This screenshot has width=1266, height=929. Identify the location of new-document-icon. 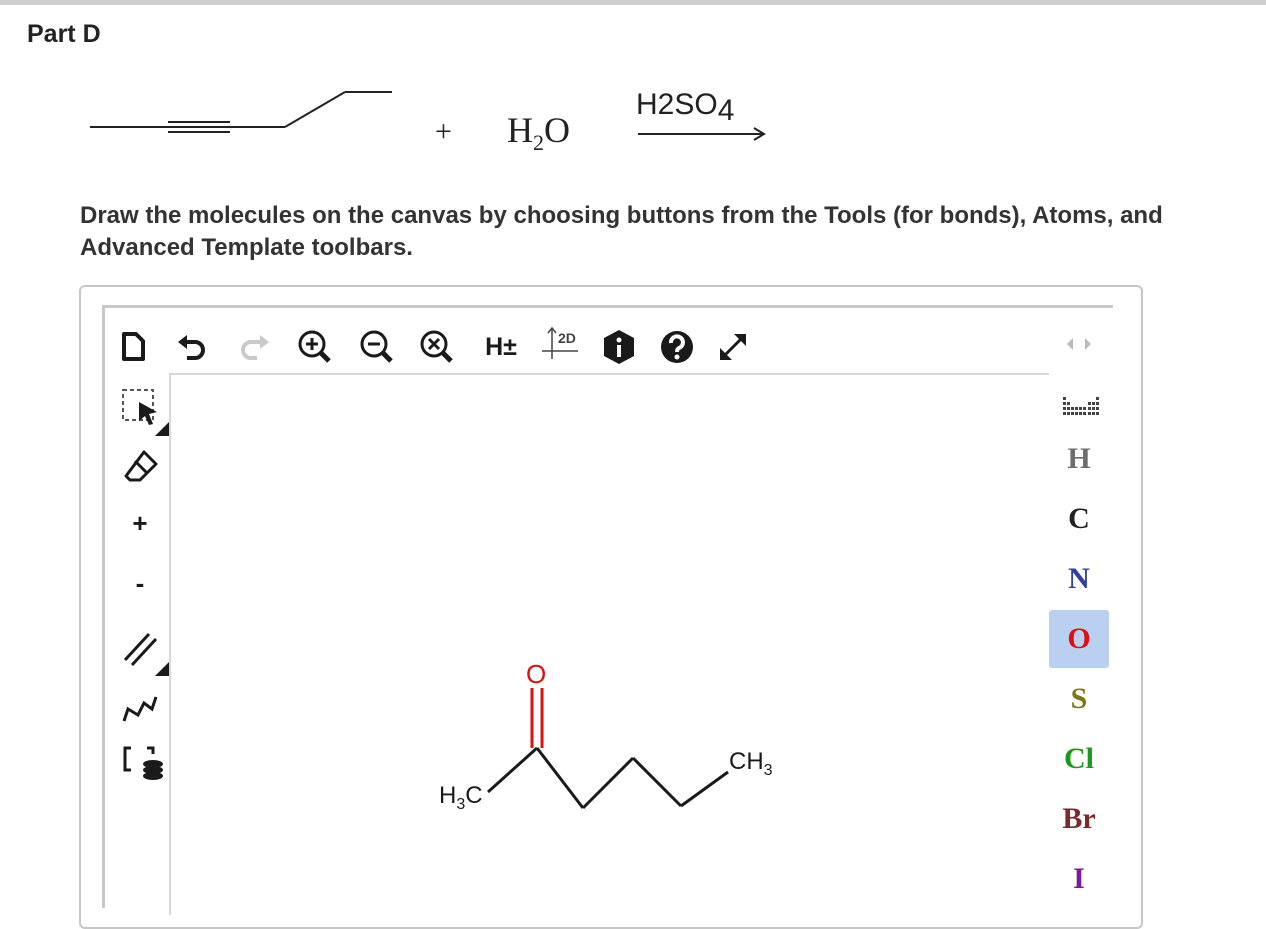
(133, 346).